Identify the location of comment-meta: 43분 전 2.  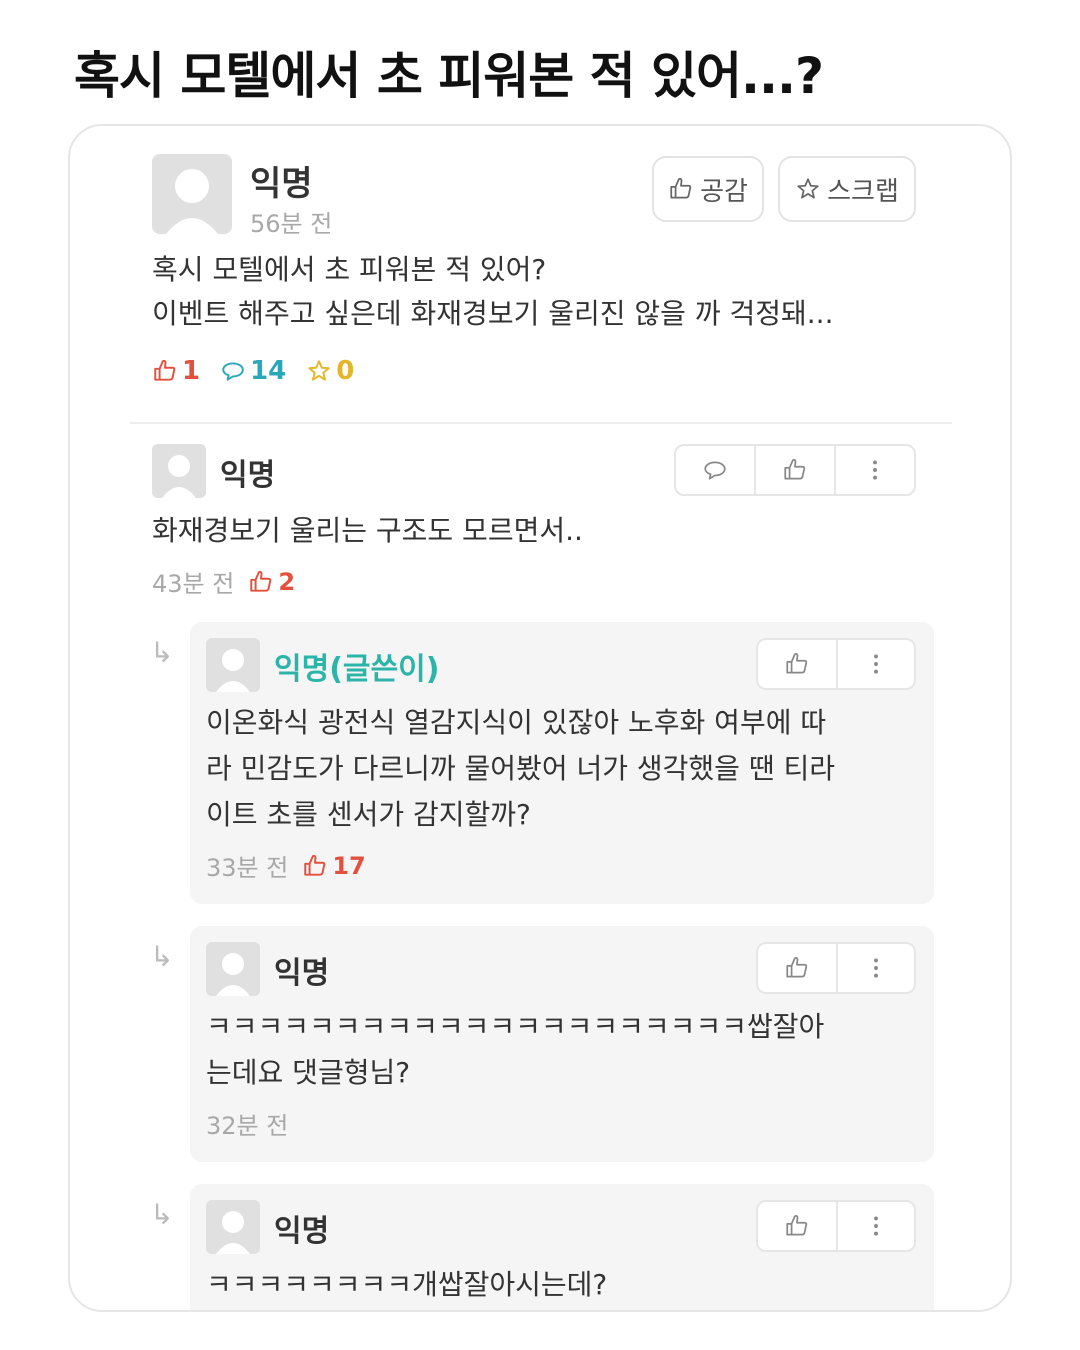
(223, 581).